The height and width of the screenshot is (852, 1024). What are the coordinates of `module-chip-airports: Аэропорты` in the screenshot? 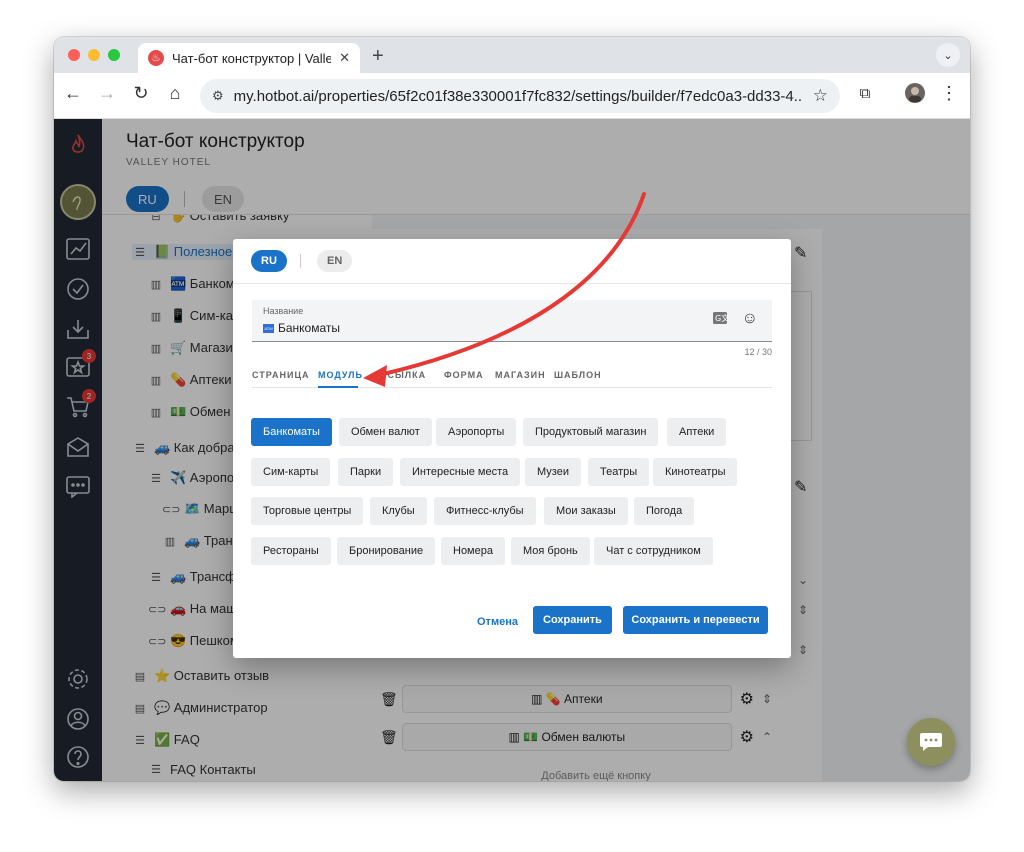 It's located at (476, 432).